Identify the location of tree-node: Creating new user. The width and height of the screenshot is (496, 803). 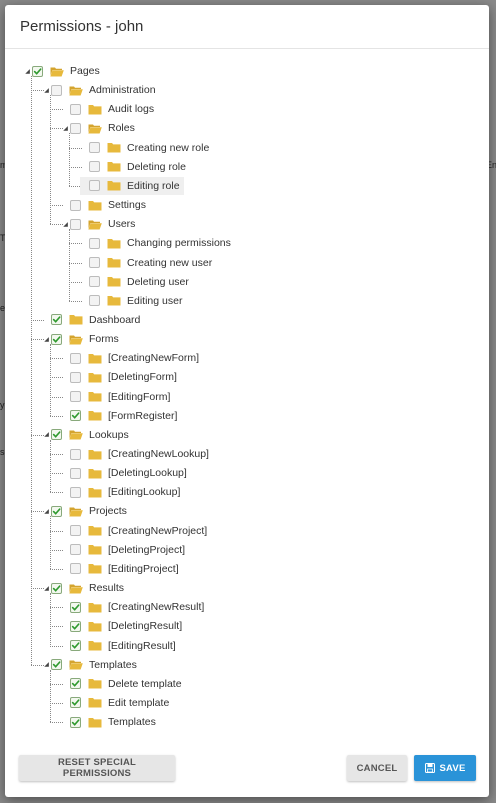
(146, 263).